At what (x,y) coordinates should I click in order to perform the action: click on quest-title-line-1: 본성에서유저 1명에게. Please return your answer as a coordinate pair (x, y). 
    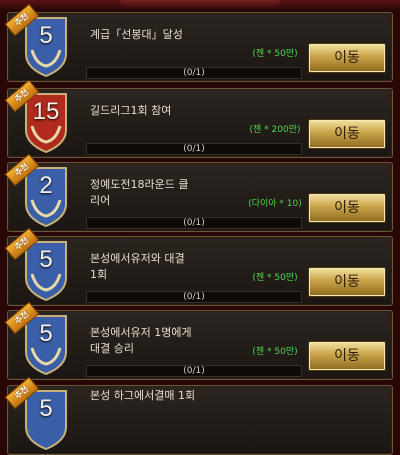
    Looking at the image, I should click on (141, 332).